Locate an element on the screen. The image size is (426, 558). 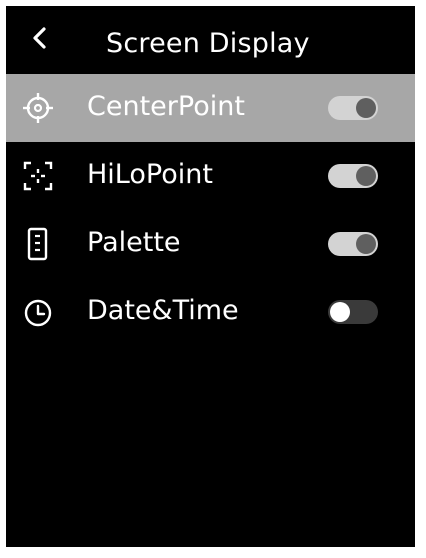
setting-label-date-time: Date&Time is located at coordinates (163, 310).